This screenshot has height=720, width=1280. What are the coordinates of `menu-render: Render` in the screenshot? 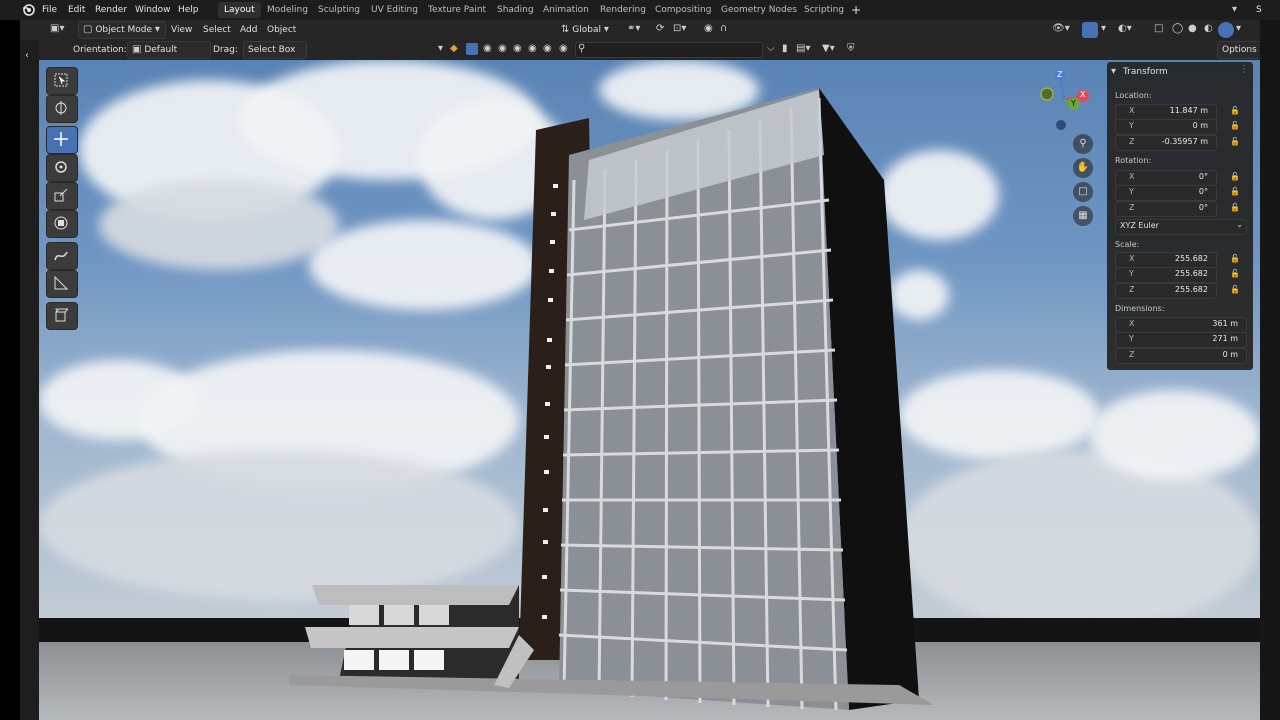 It's located at (111, 10).